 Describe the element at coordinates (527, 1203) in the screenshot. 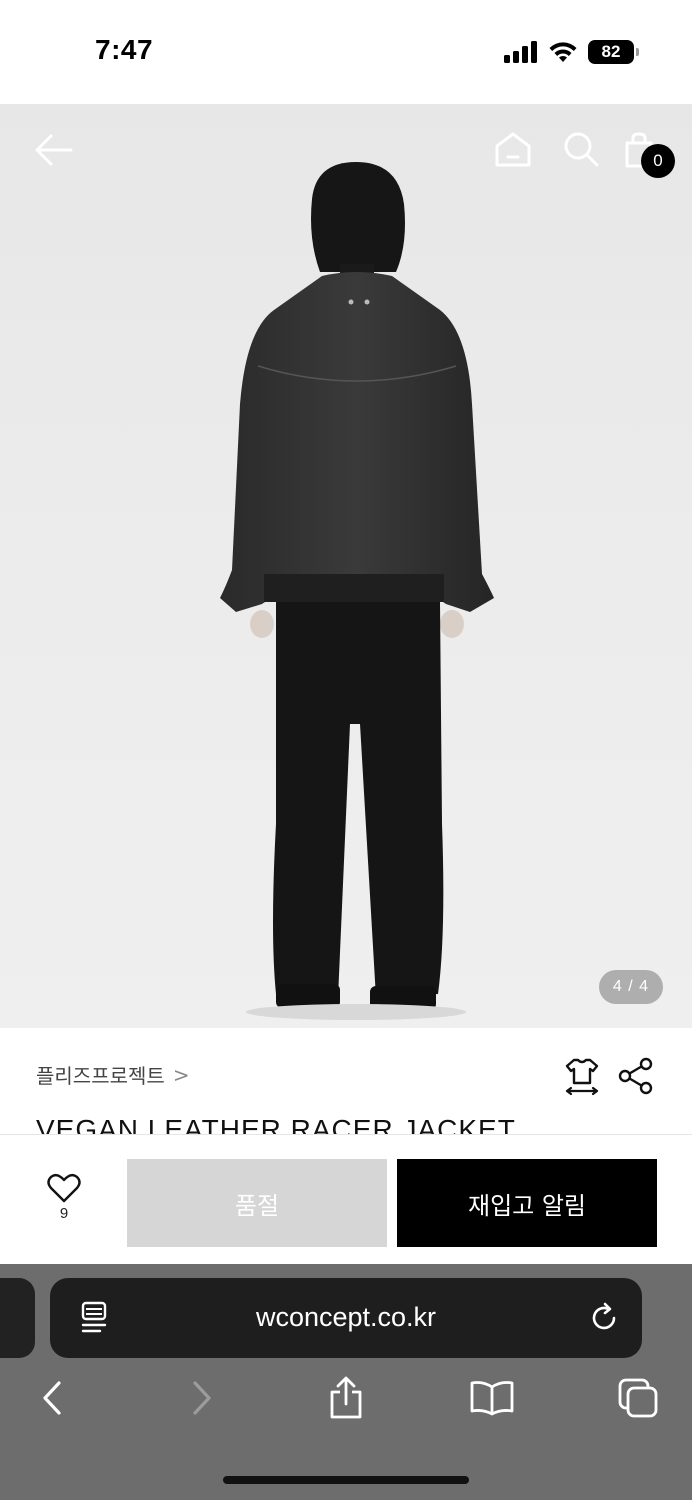

I see `restock-alert-button: 재입고 알림` at that location.